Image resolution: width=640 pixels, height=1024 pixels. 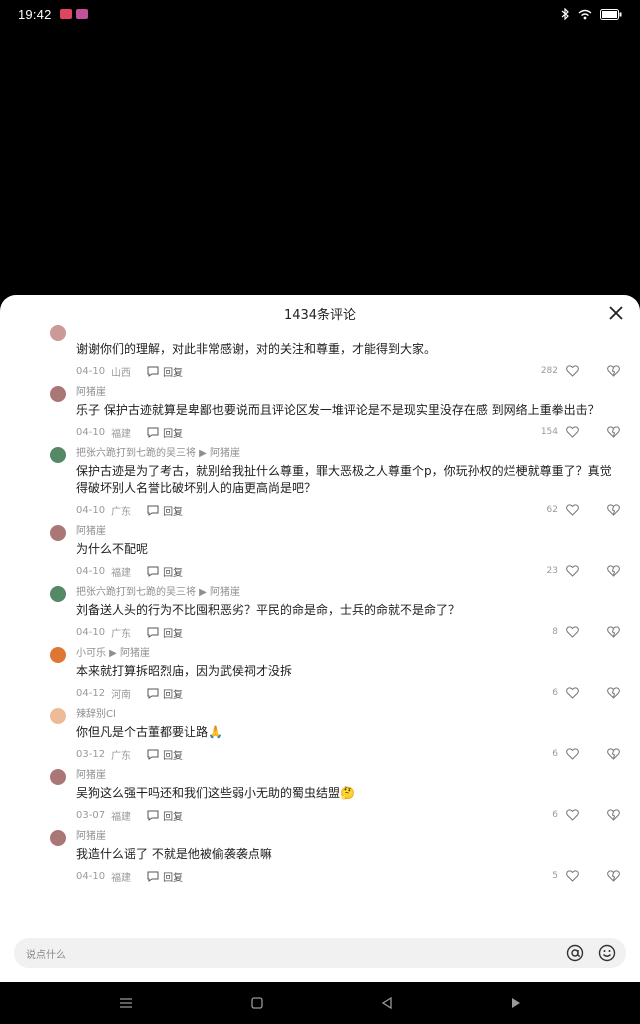 What do you see at coordinates (348, 510) in the screenshot?
I see `comment-meta: 04-10 广东 回复 62` at bounding box center [348, 510].